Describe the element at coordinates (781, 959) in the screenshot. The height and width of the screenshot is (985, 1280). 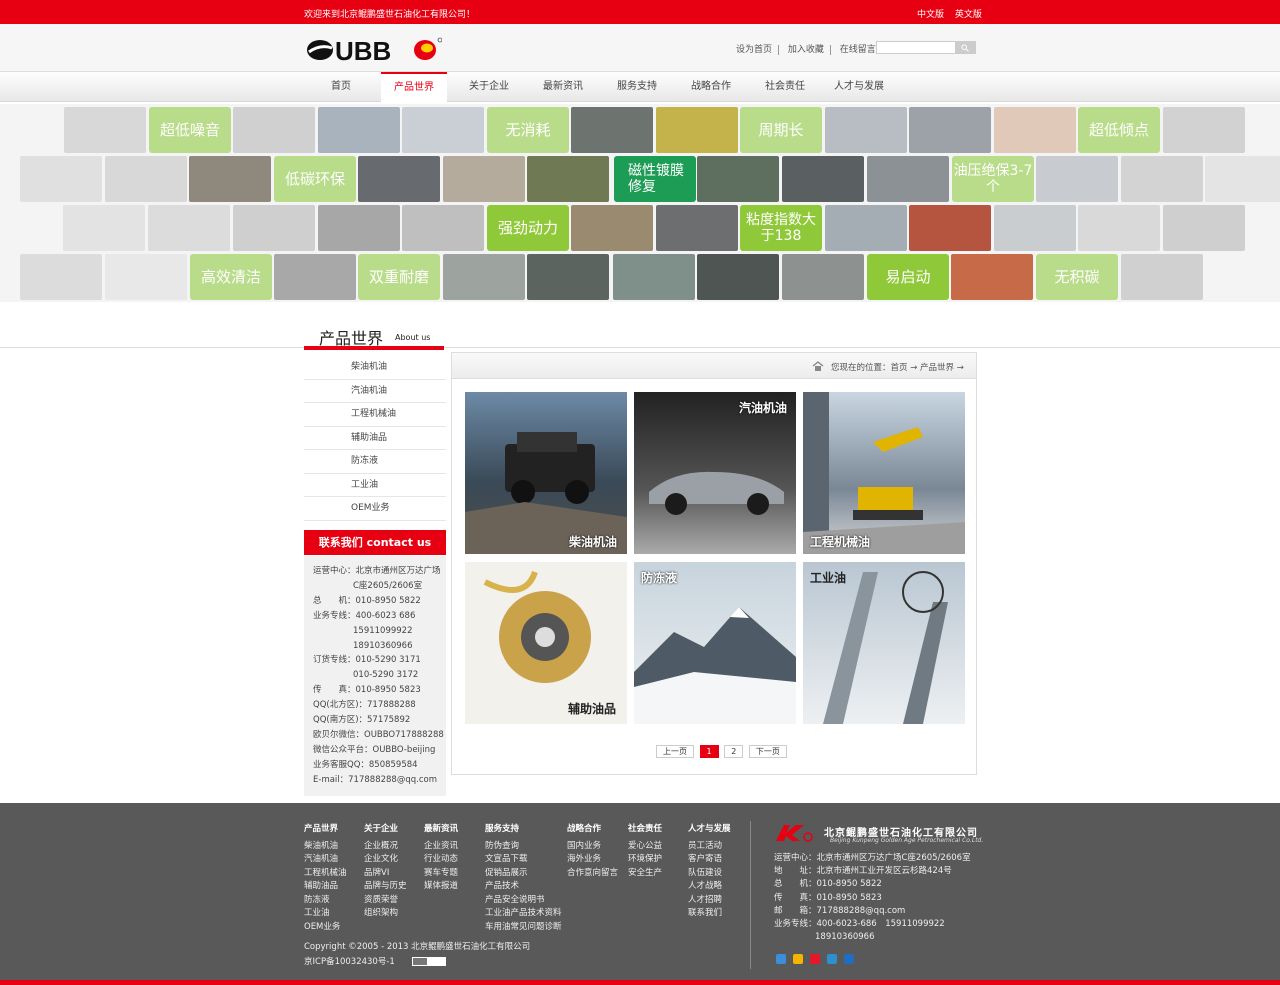
I see `share-plus-icon` at that location.